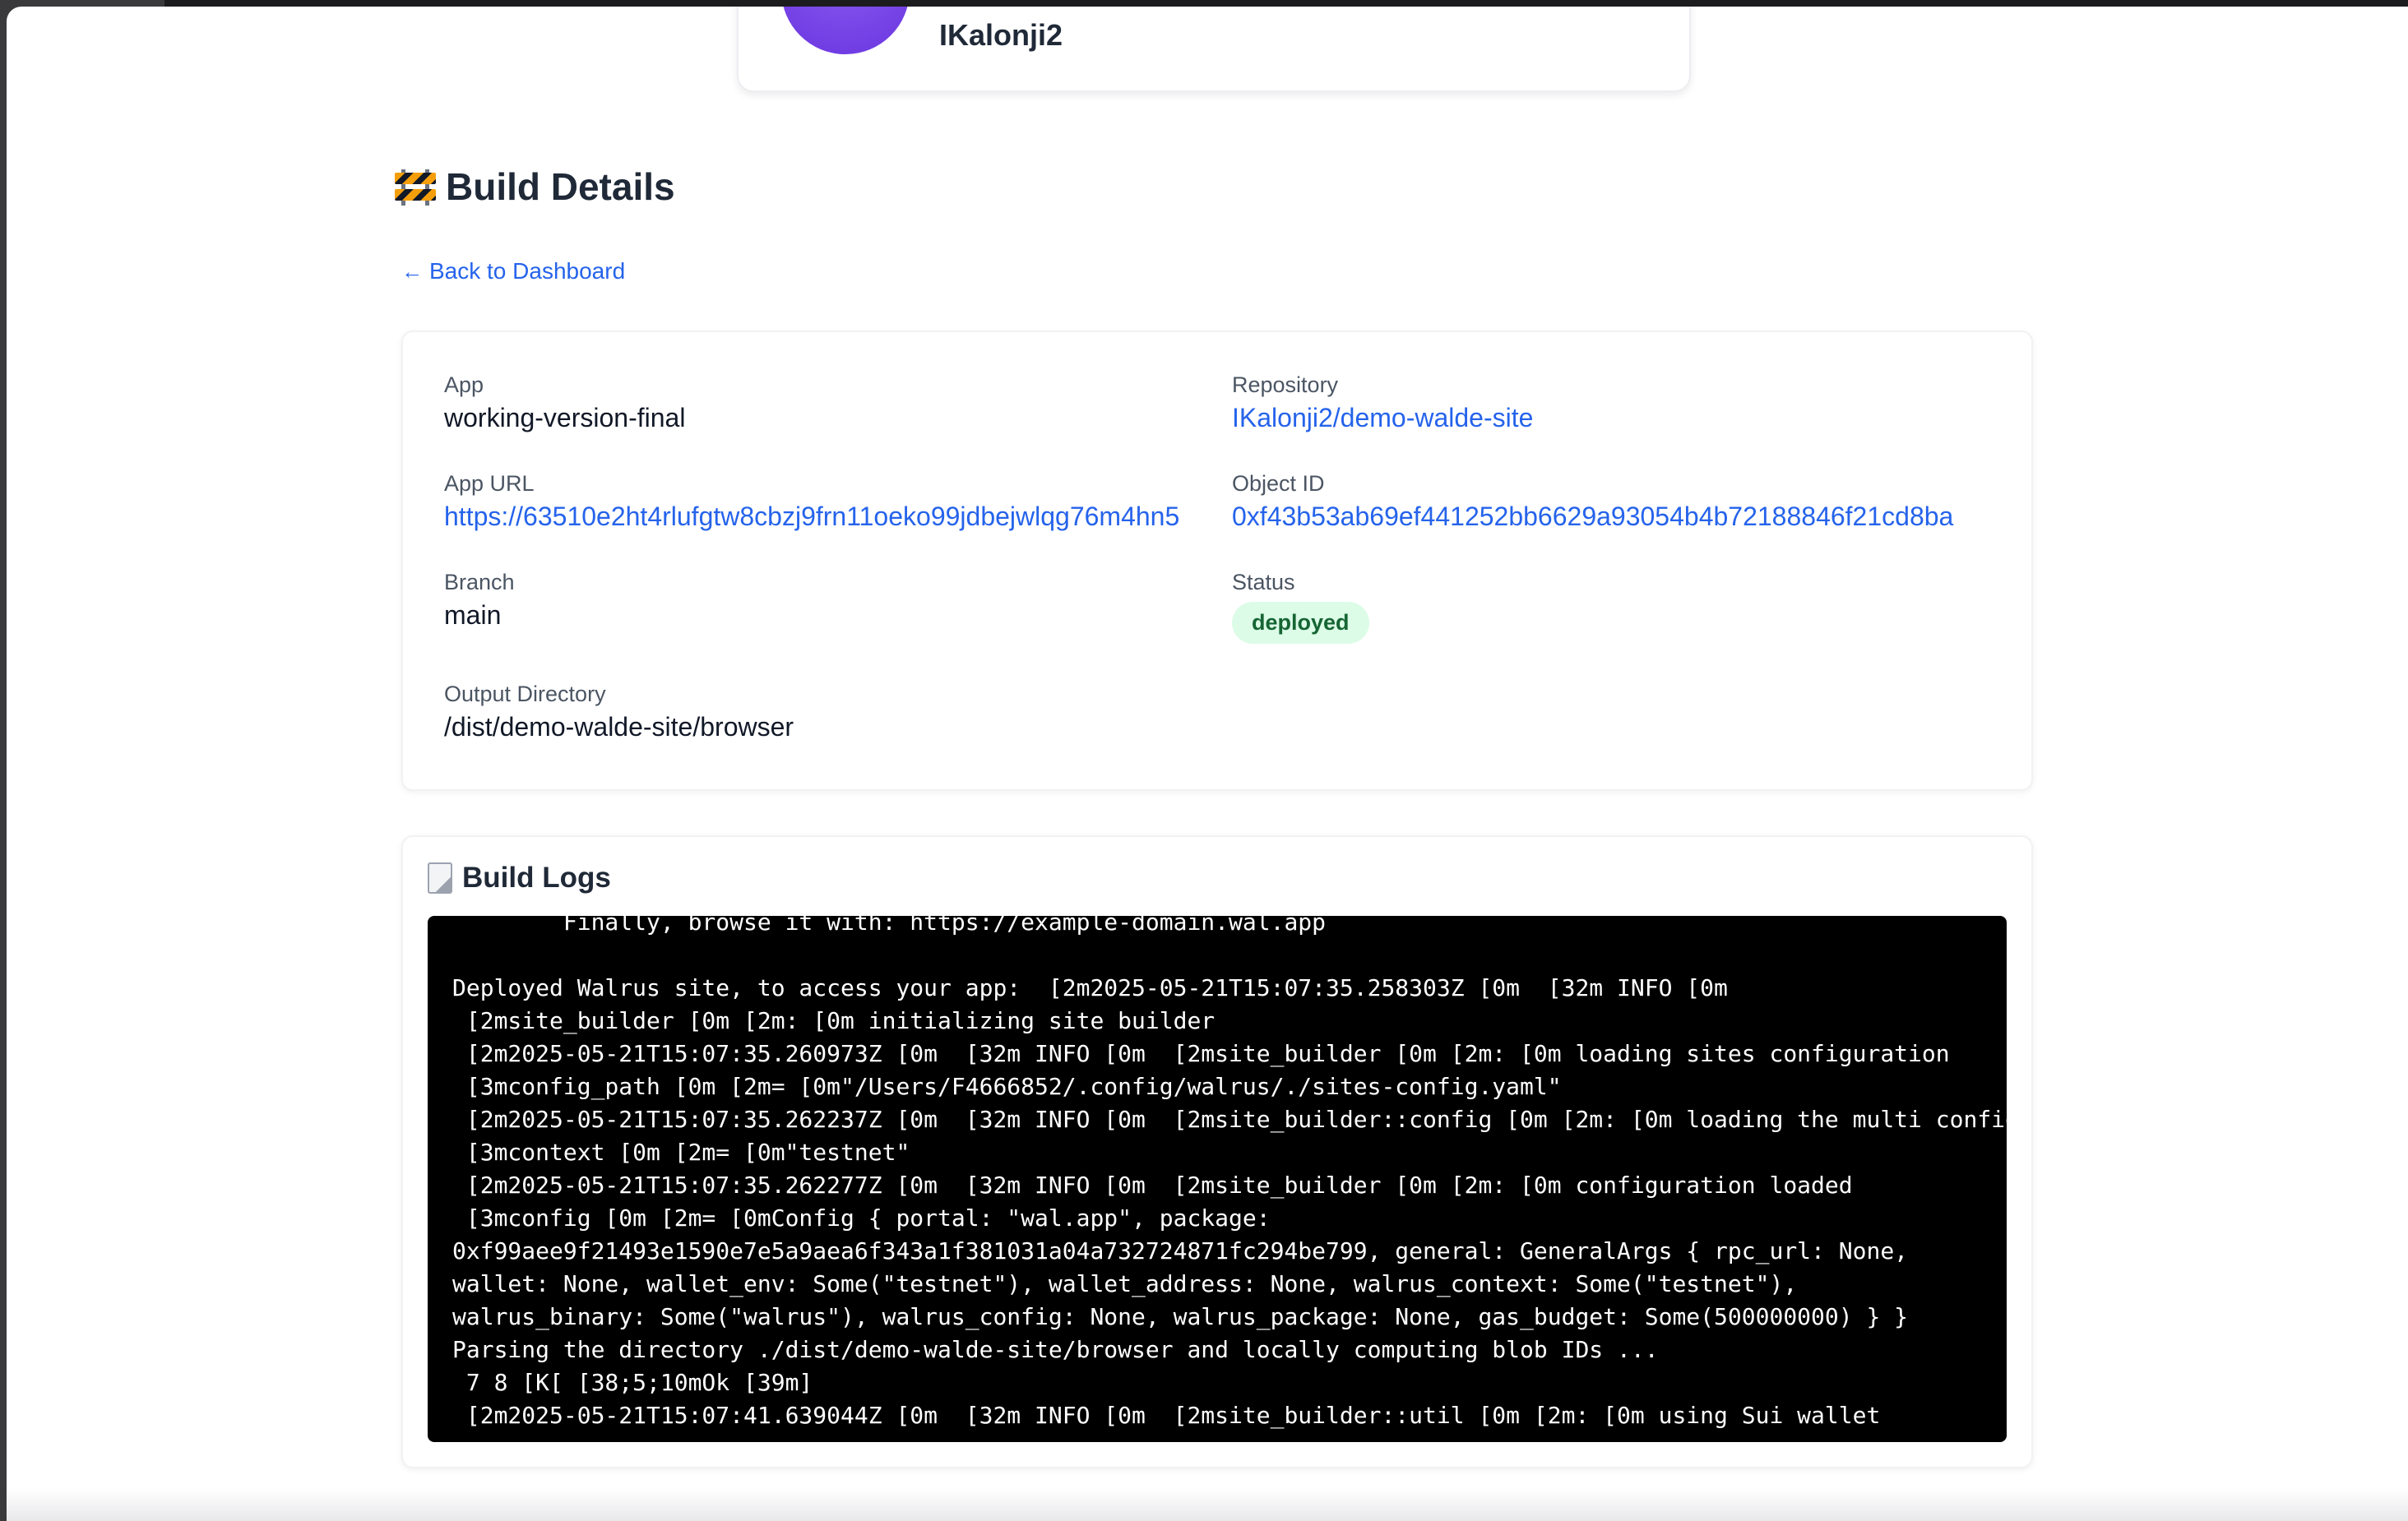  I want to click on window-top-bar, so click(1286, 3).